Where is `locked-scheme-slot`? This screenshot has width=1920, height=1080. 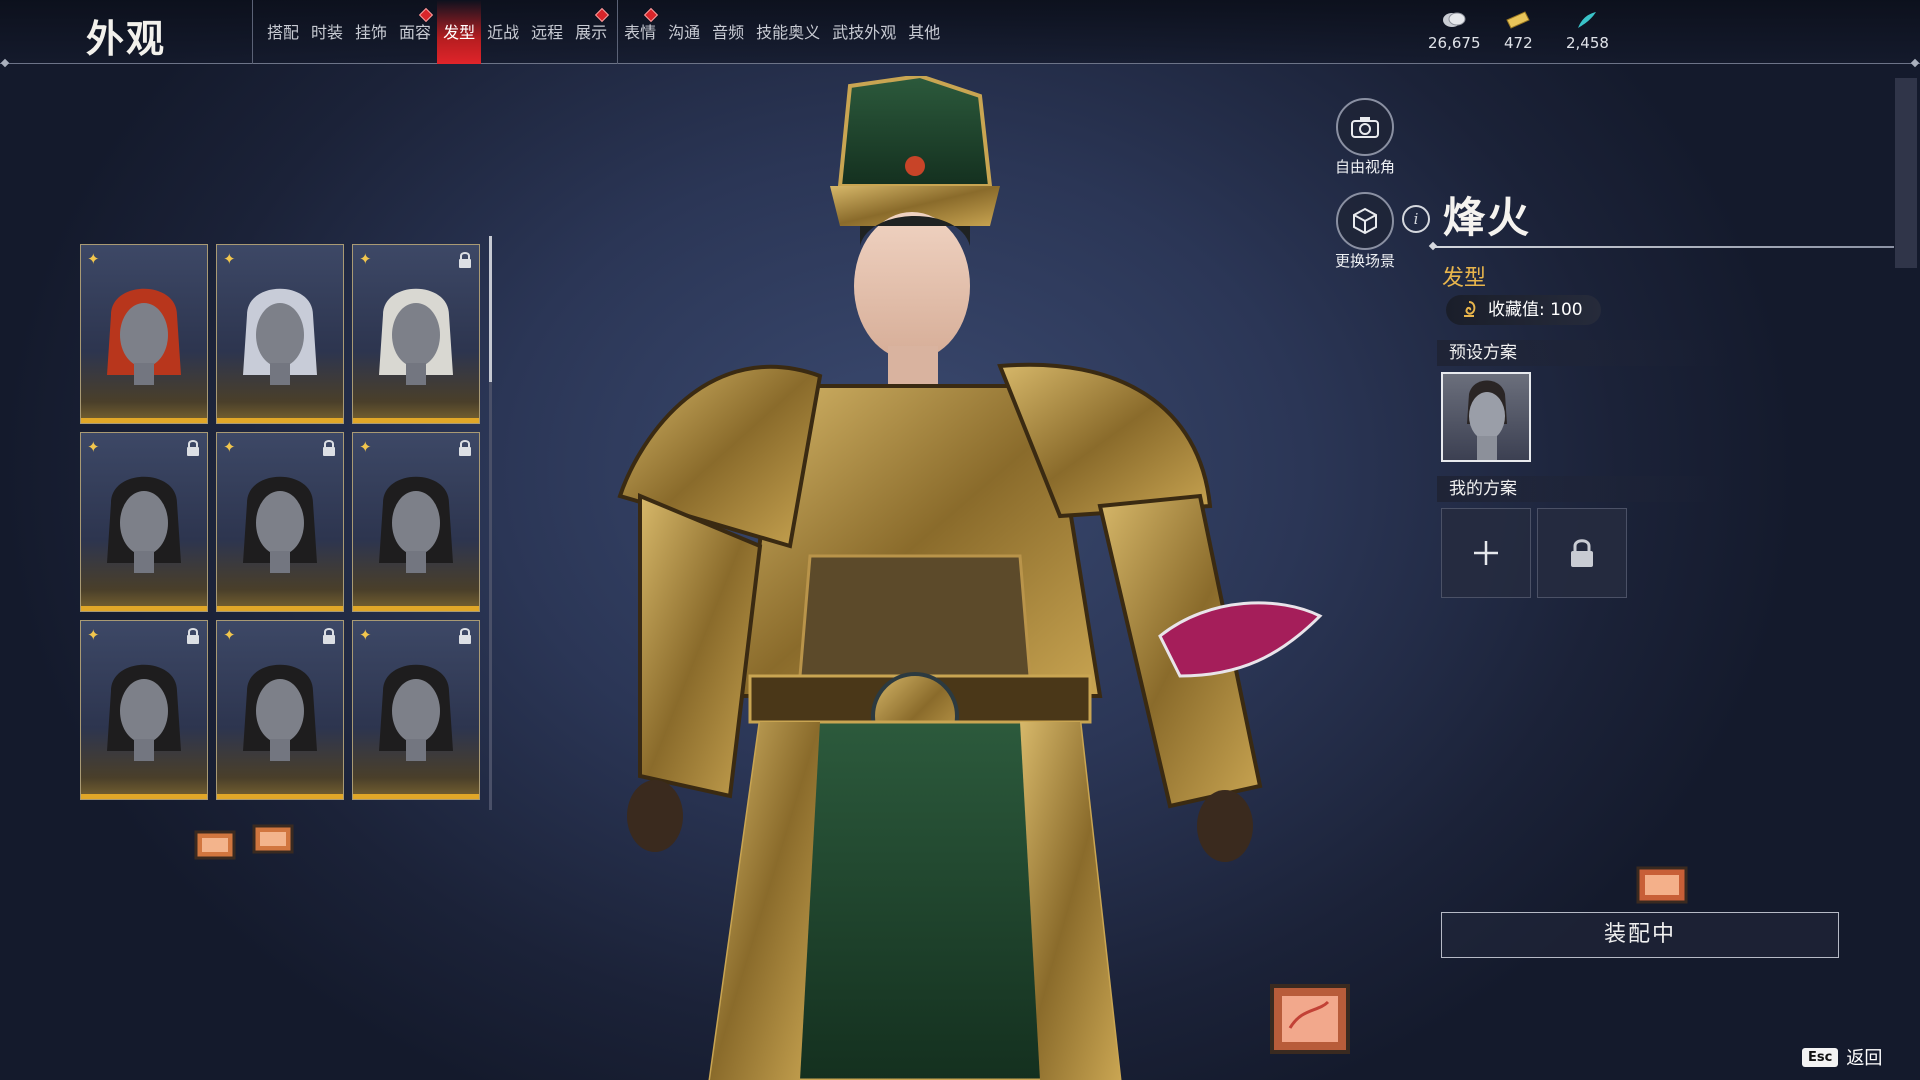
locked-scheme-slot is located at coordinates (1582, 553).